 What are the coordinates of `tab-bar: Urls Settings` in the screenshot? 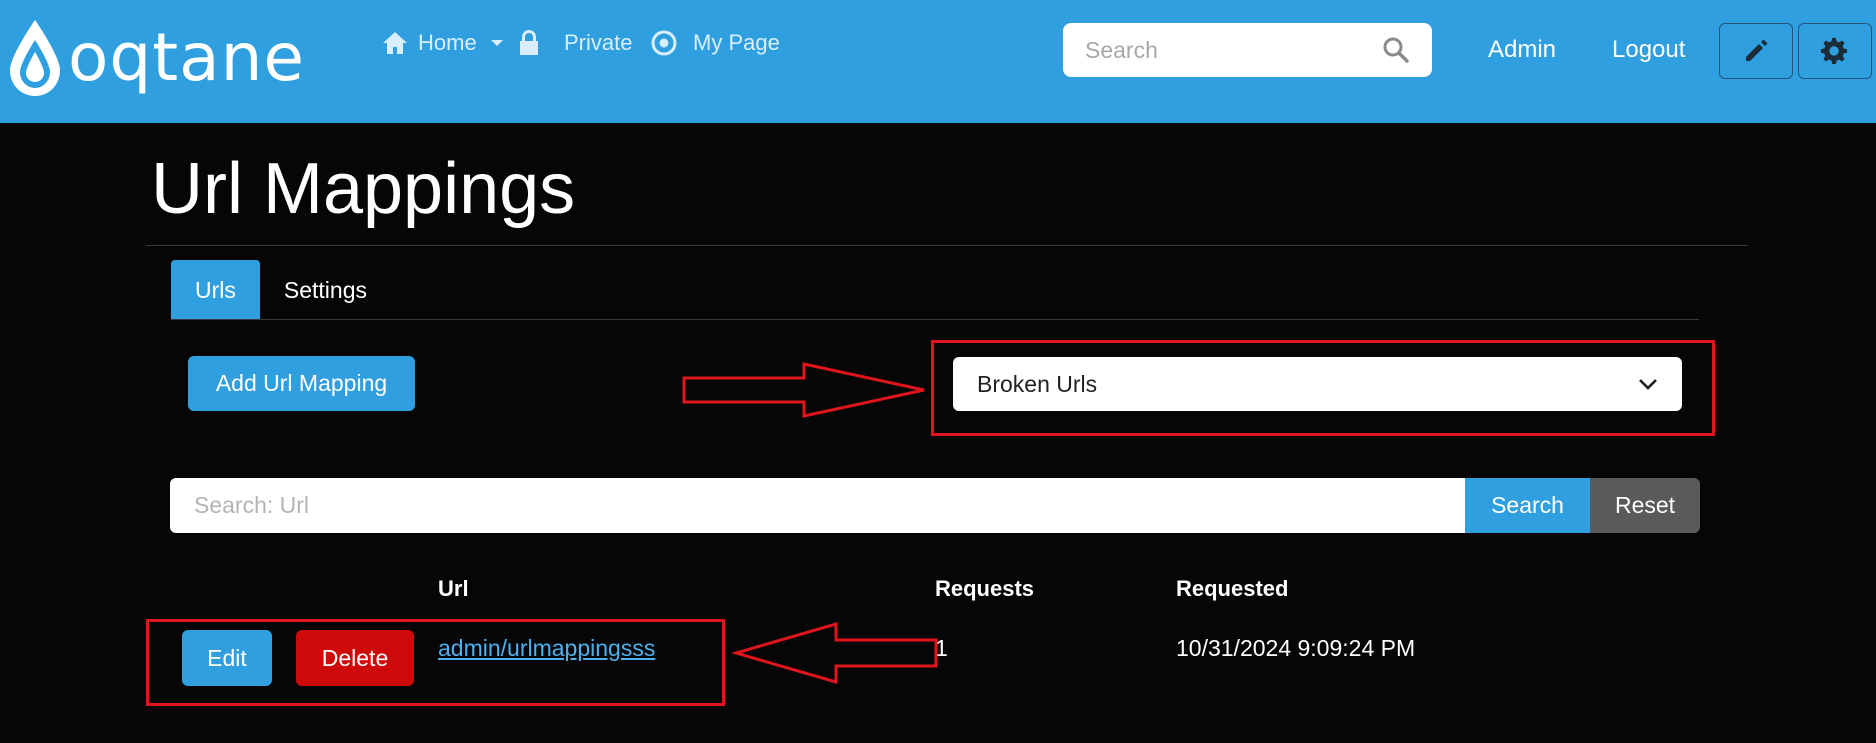 It's located at (281, 290).